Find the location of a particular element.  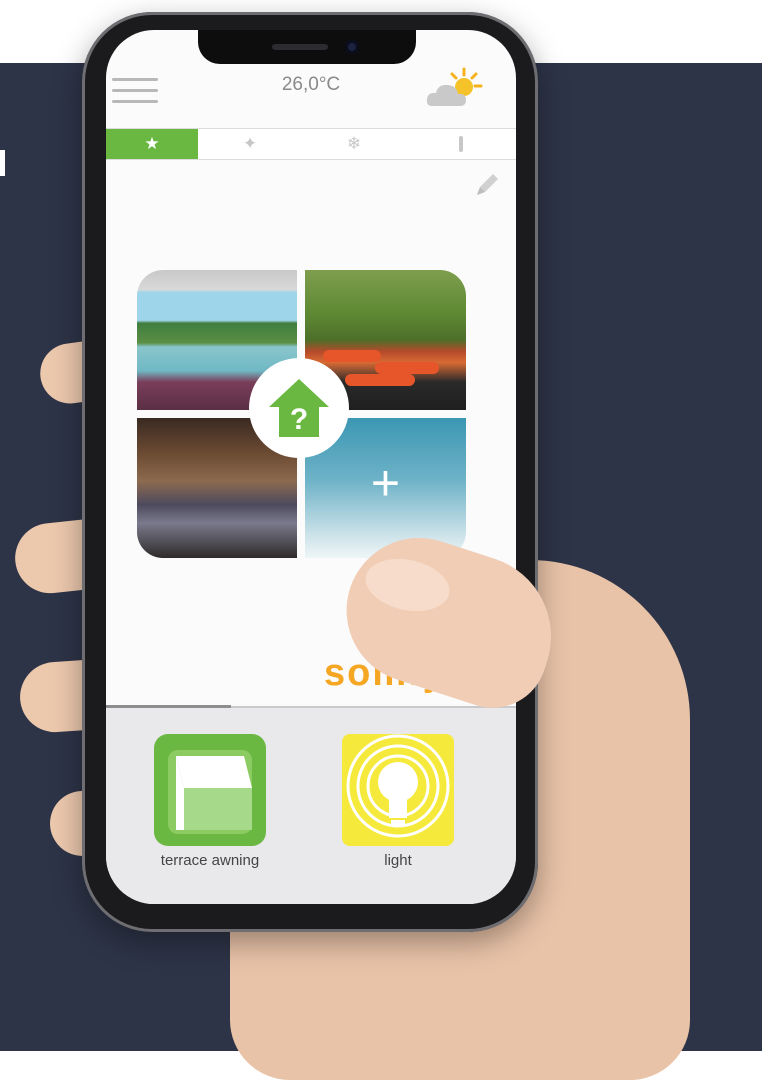

light-bulb-icon is located at coordinates (398, 790).